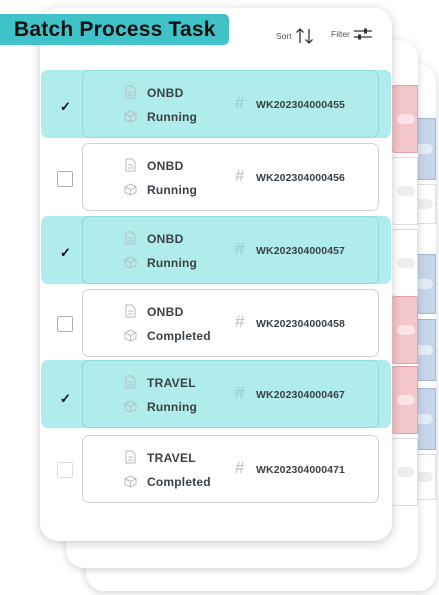 Image resolution: width=439 pixels, height=595 pixels. Describe the element at coordinates (284, 36) in the screenshot. I see `sort-label: Sort` at that location.